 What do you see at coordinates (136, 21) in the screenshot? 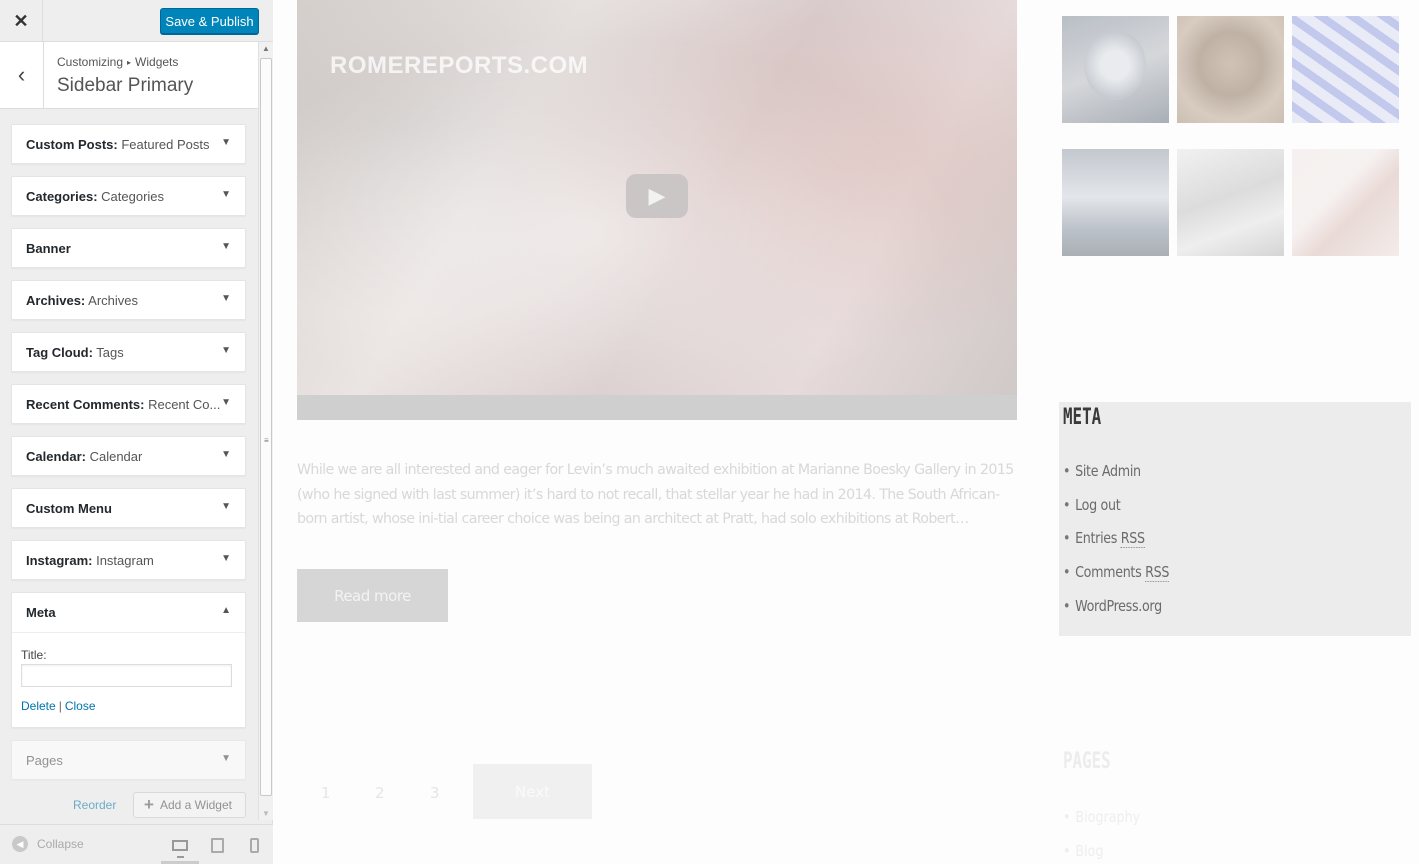
I see `customizer-header: ✕ Save & Publish` at bounding box center [136, 21].